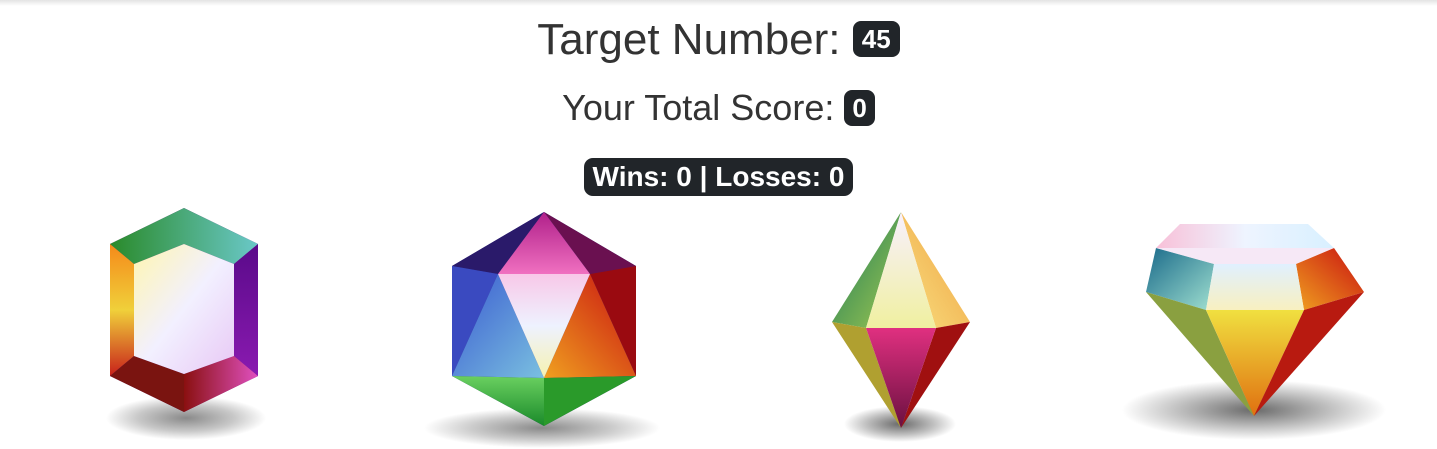  I want to click on total-score-label: Your Total Score:, so click(698, 107).